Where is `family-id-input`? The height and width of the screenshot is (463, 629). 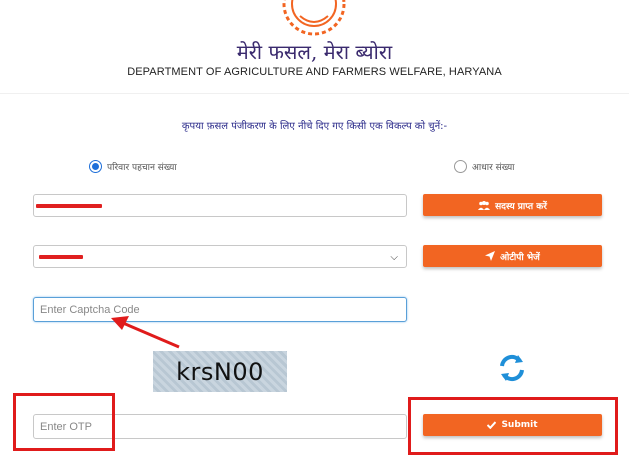 family-id-input is located at coordinates (220, 205).